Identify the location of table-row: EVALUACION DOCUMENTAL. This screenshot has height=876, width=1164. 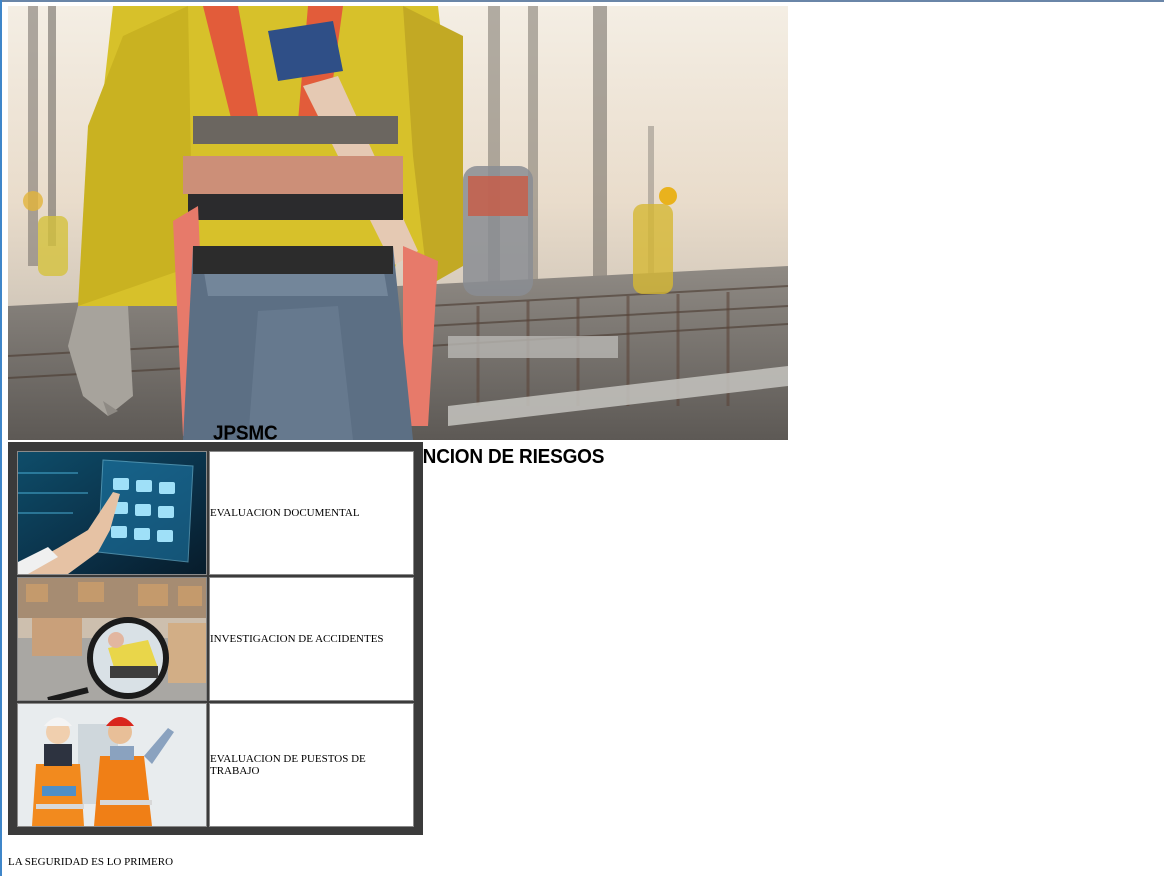
(215, 513).